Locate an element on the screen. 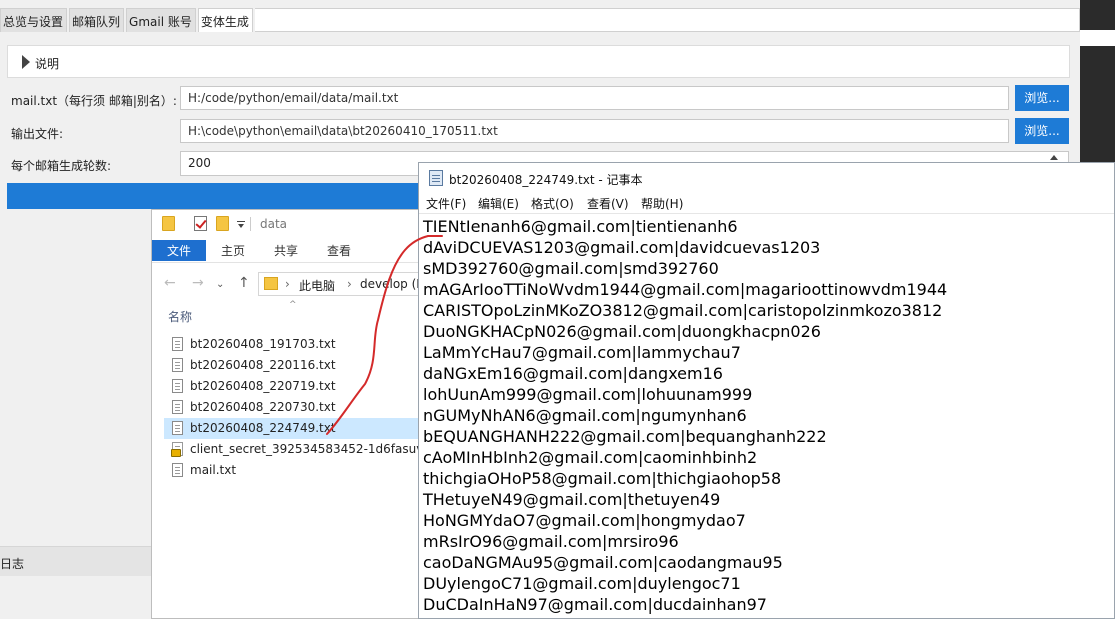 This screenshot has width=1115, height=619. text-line: thichgiaOHoP58@gmail.com|thichgiaohop58 is located at coordinates (602, 478).